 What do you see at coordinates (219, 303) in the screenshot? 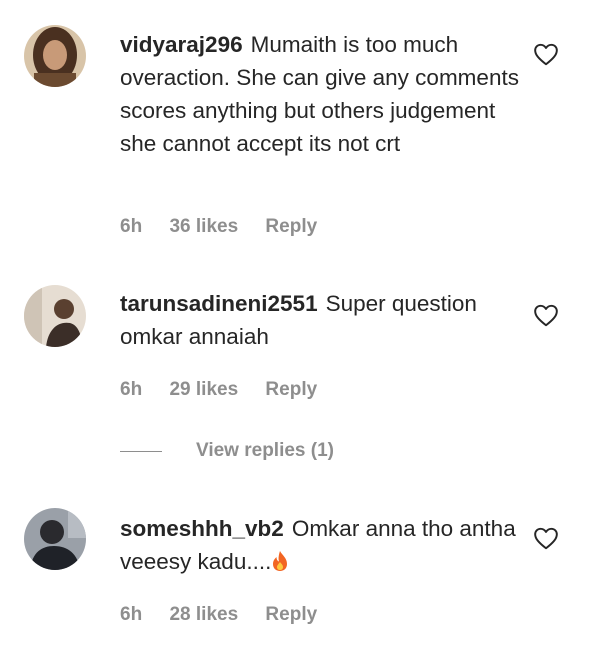
I see `comment-username: tarunsadineni2551` at bounding box center [219, 303].